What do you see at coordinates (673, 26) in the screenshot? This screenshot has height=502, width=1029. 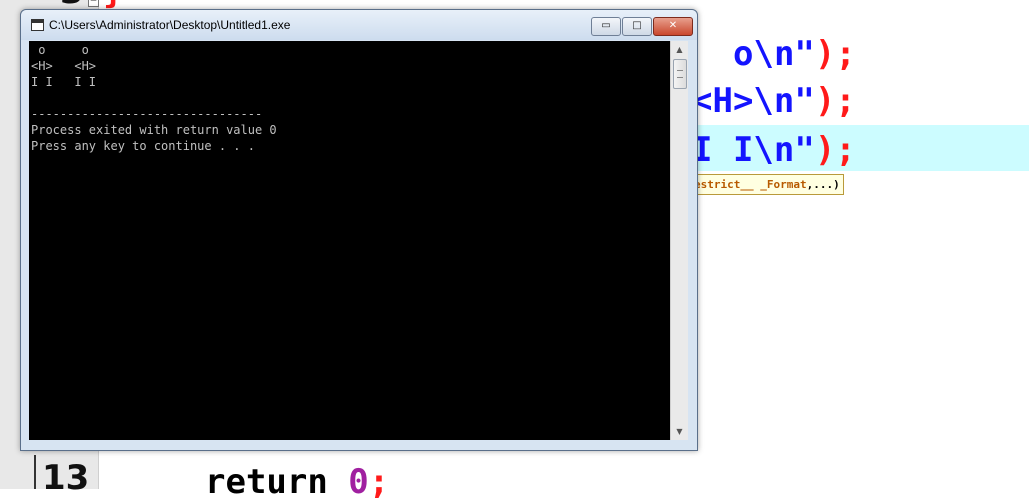 I see `close-button: ✕` at bounding box center [673, 26].